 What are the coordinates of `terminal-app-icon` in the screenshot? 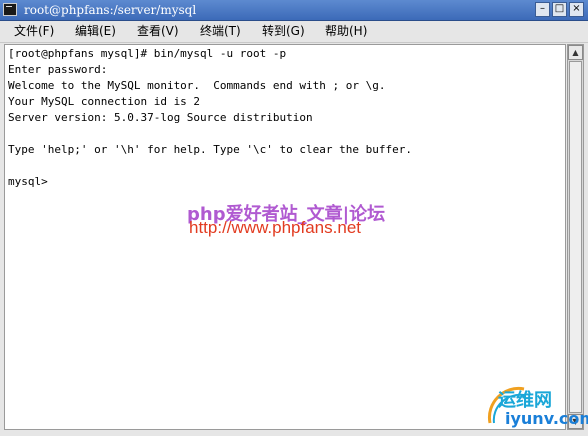 It's located at (10, 9).